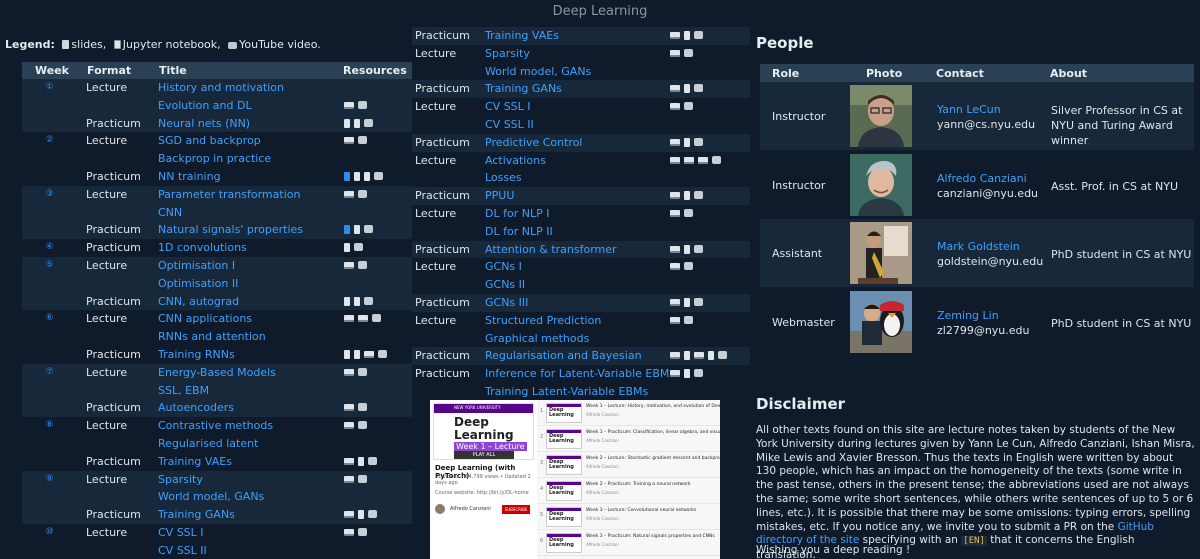 The height and width of the screenshot is (559, 1200). I want to click on row-title-link: Training VAEs, so click(195, 462).